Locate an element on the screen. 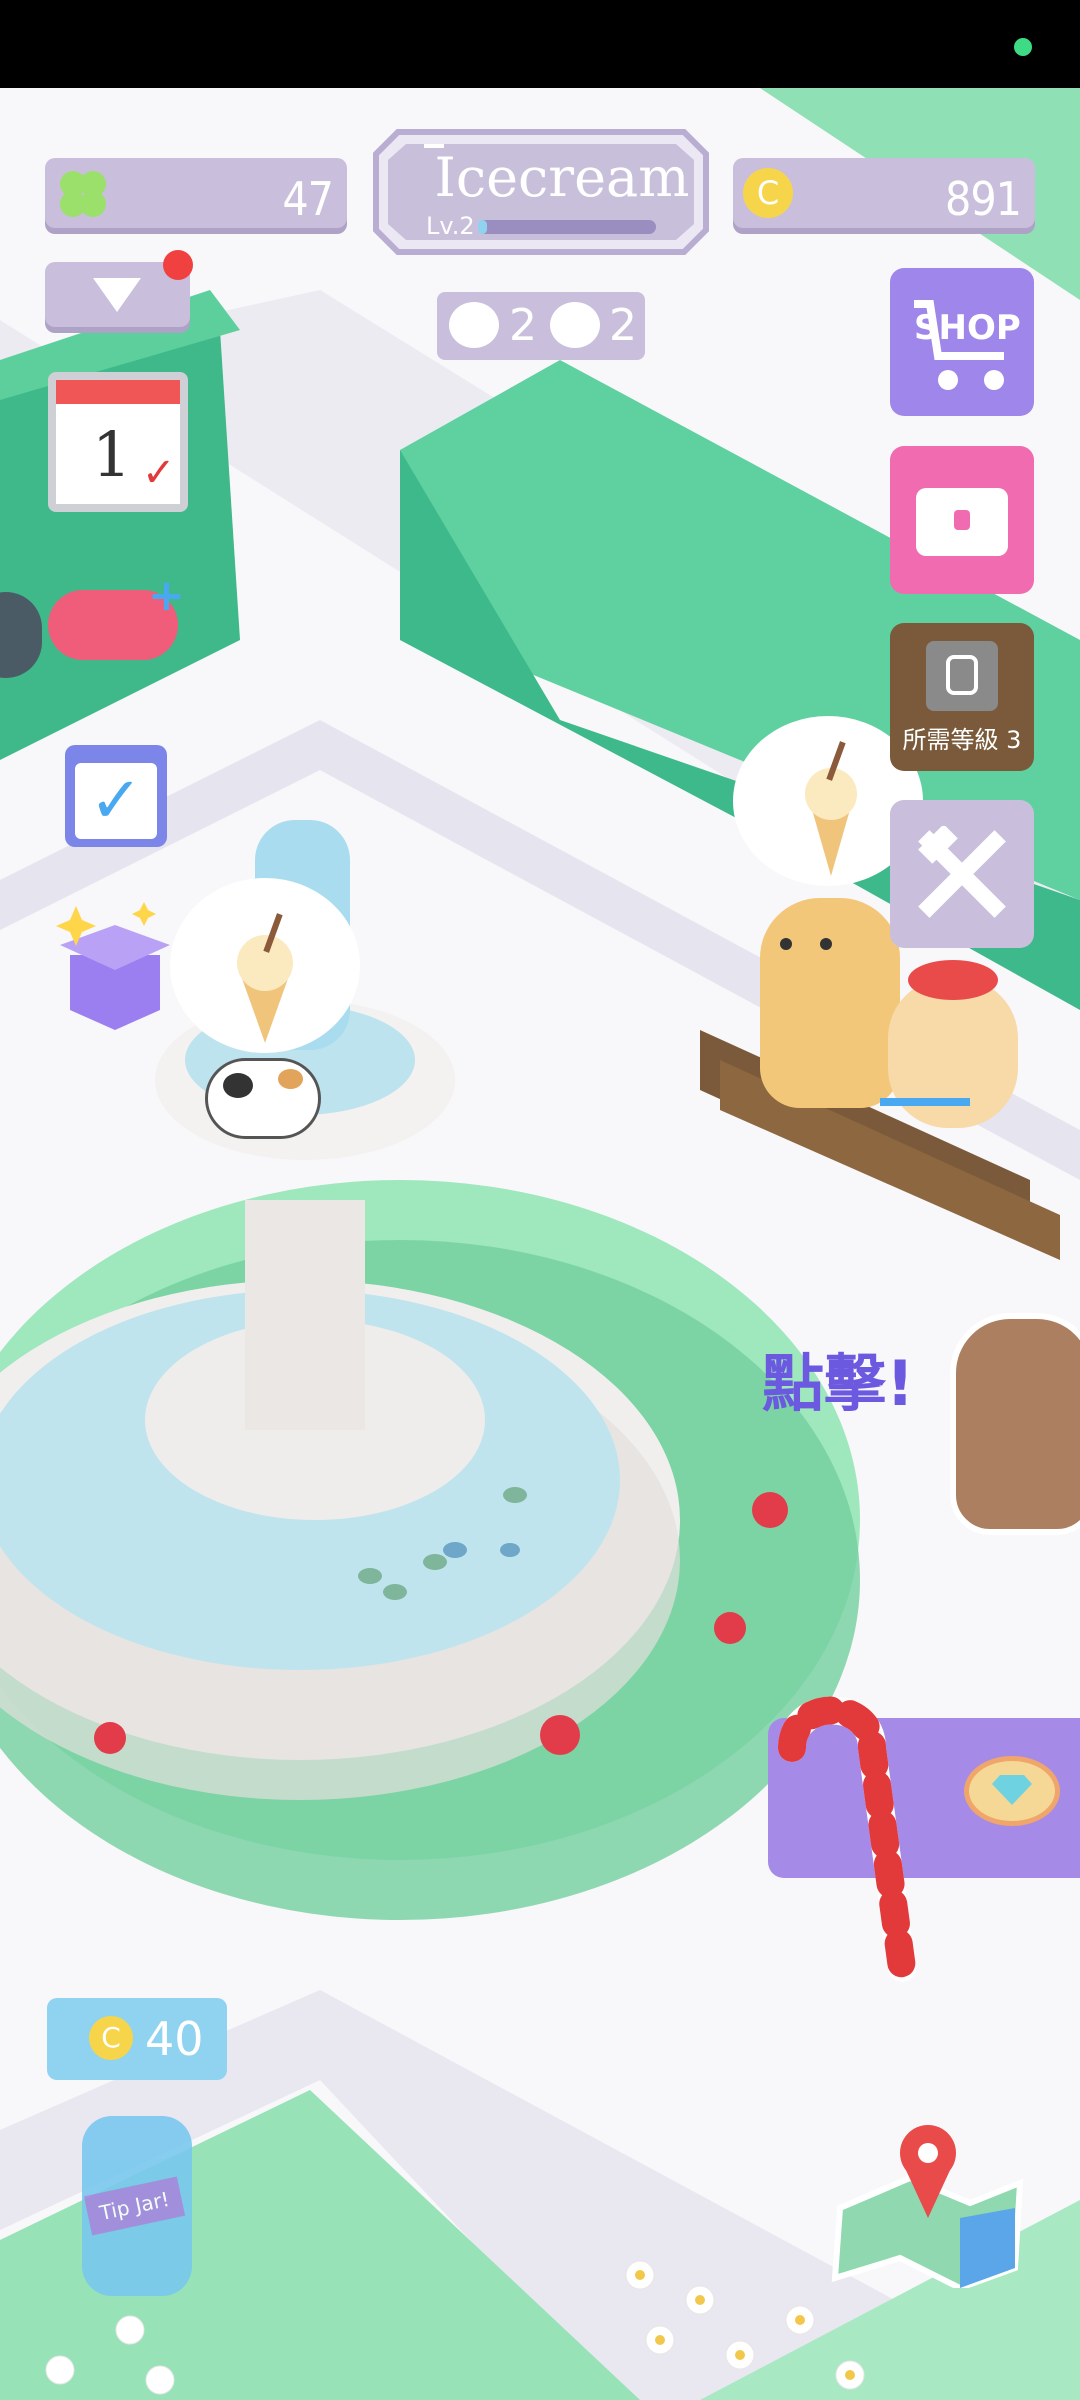  pet-count-panel: 2 2 is located at coordinates (541, 326).